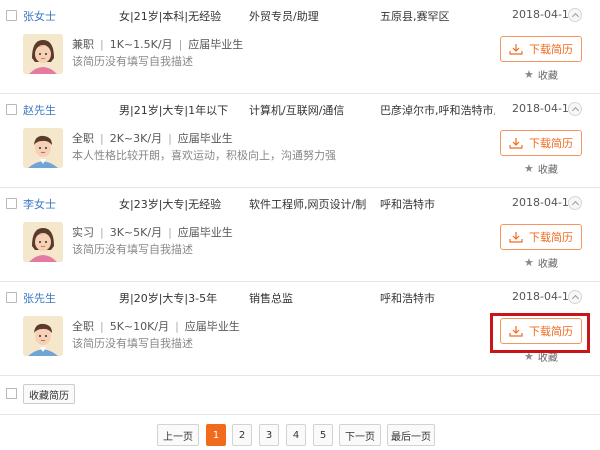 This screenshot has width=600, height=450. What do you see at coordinates (269, 435) in the screenshot?
I see `page-button-3: 3` at bounding box center [269, 435].